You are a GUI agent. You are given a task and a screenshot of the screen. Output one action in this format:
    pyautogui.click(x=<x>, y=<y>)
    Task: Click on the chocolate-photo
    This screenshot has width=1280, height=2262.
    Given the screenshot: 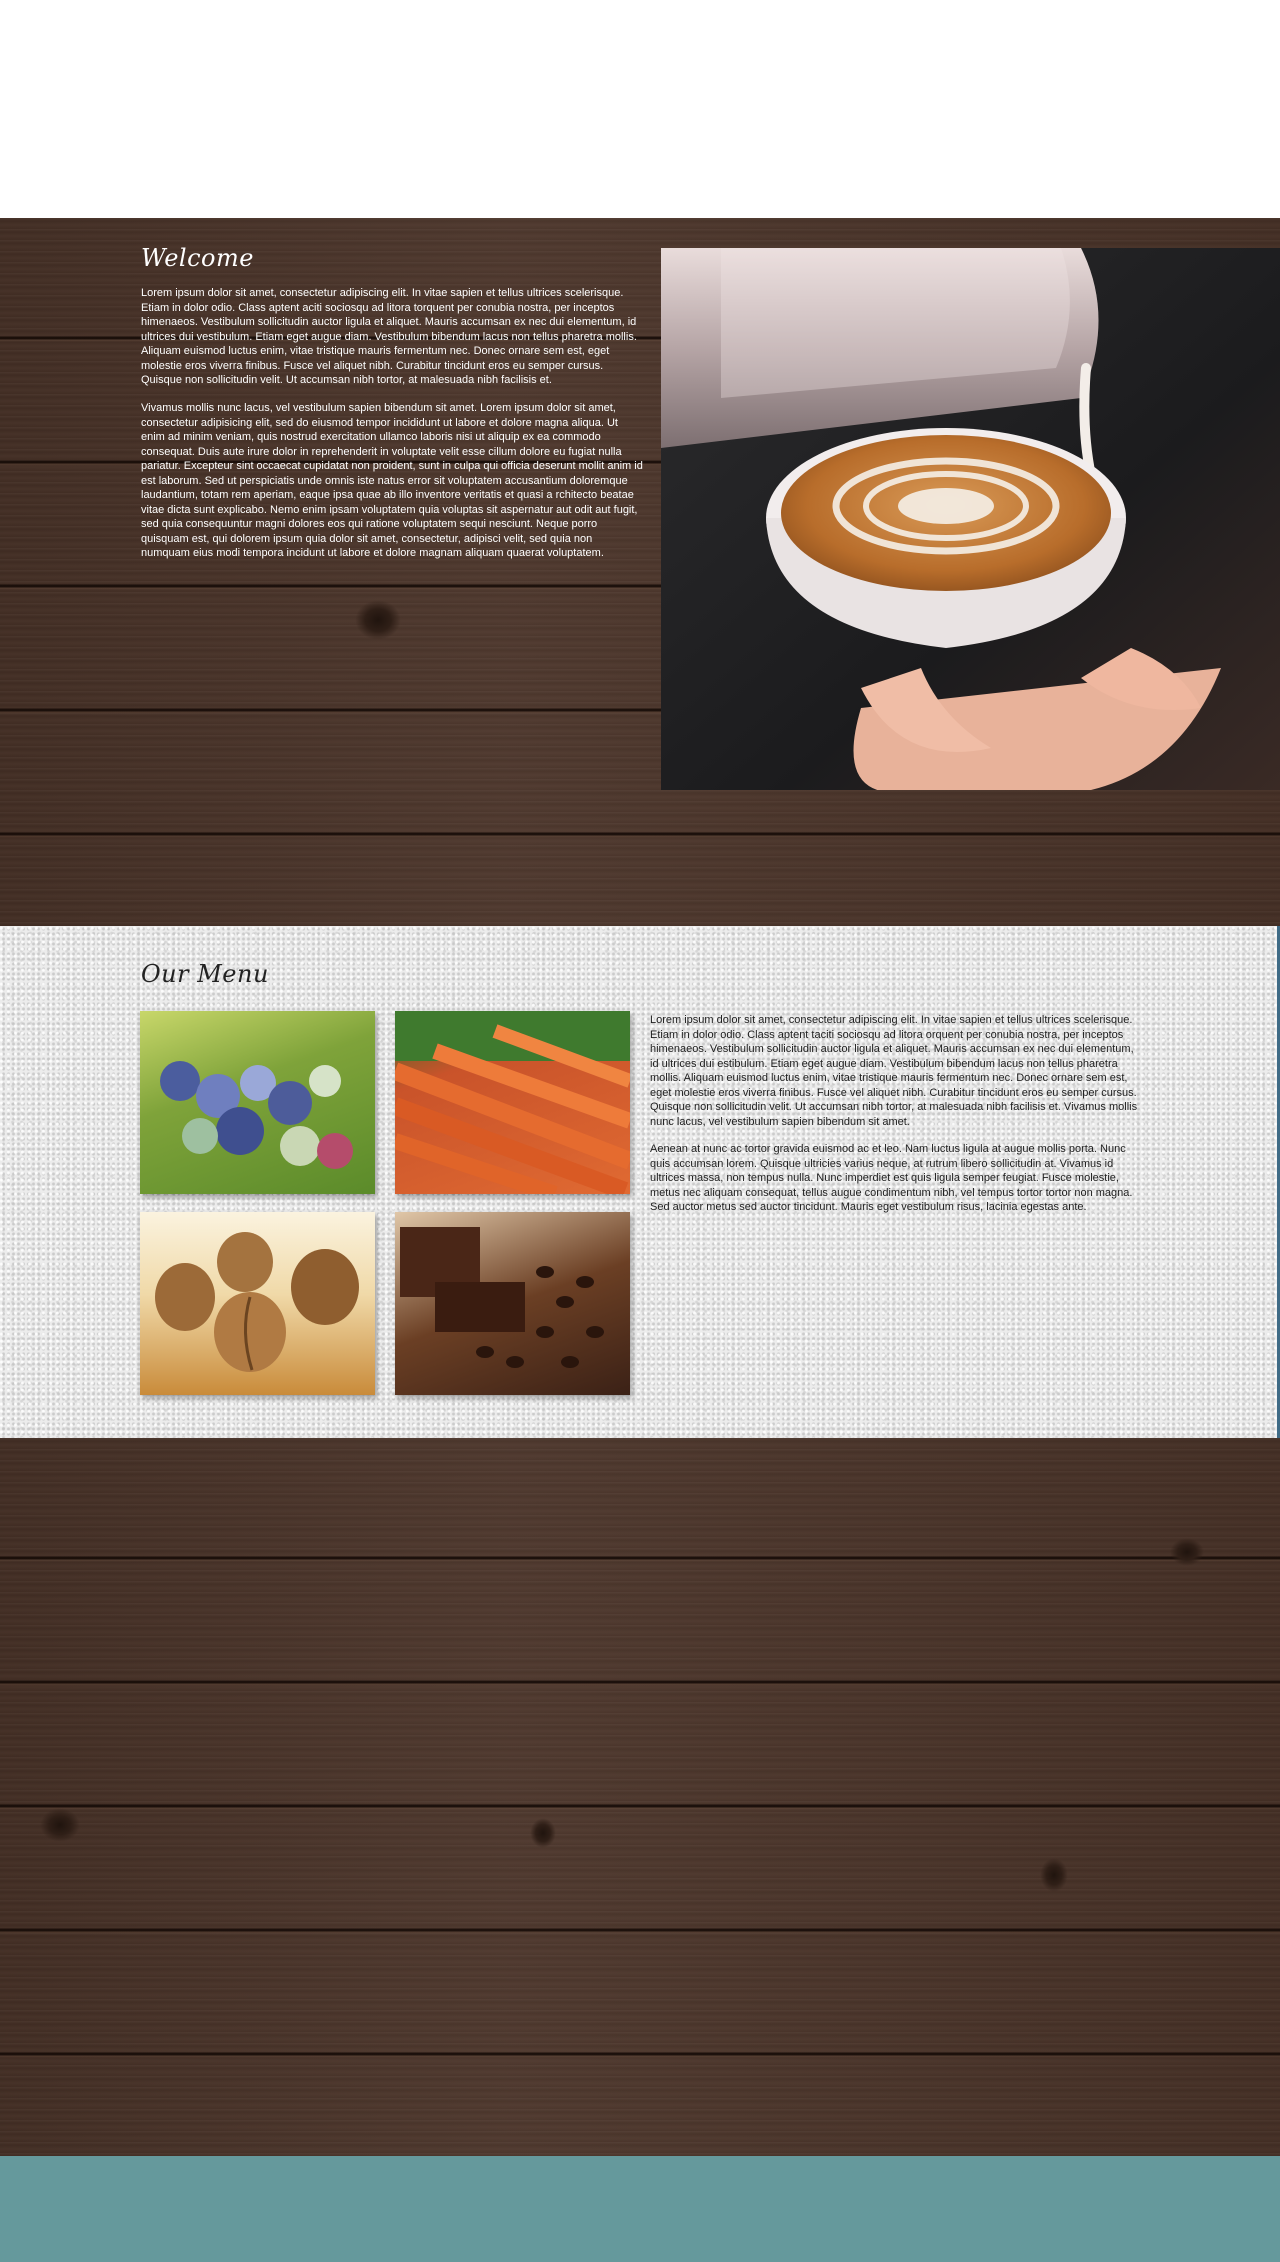 What is the action you would take?
    pyautogui.click(x=512, y=1303)
    